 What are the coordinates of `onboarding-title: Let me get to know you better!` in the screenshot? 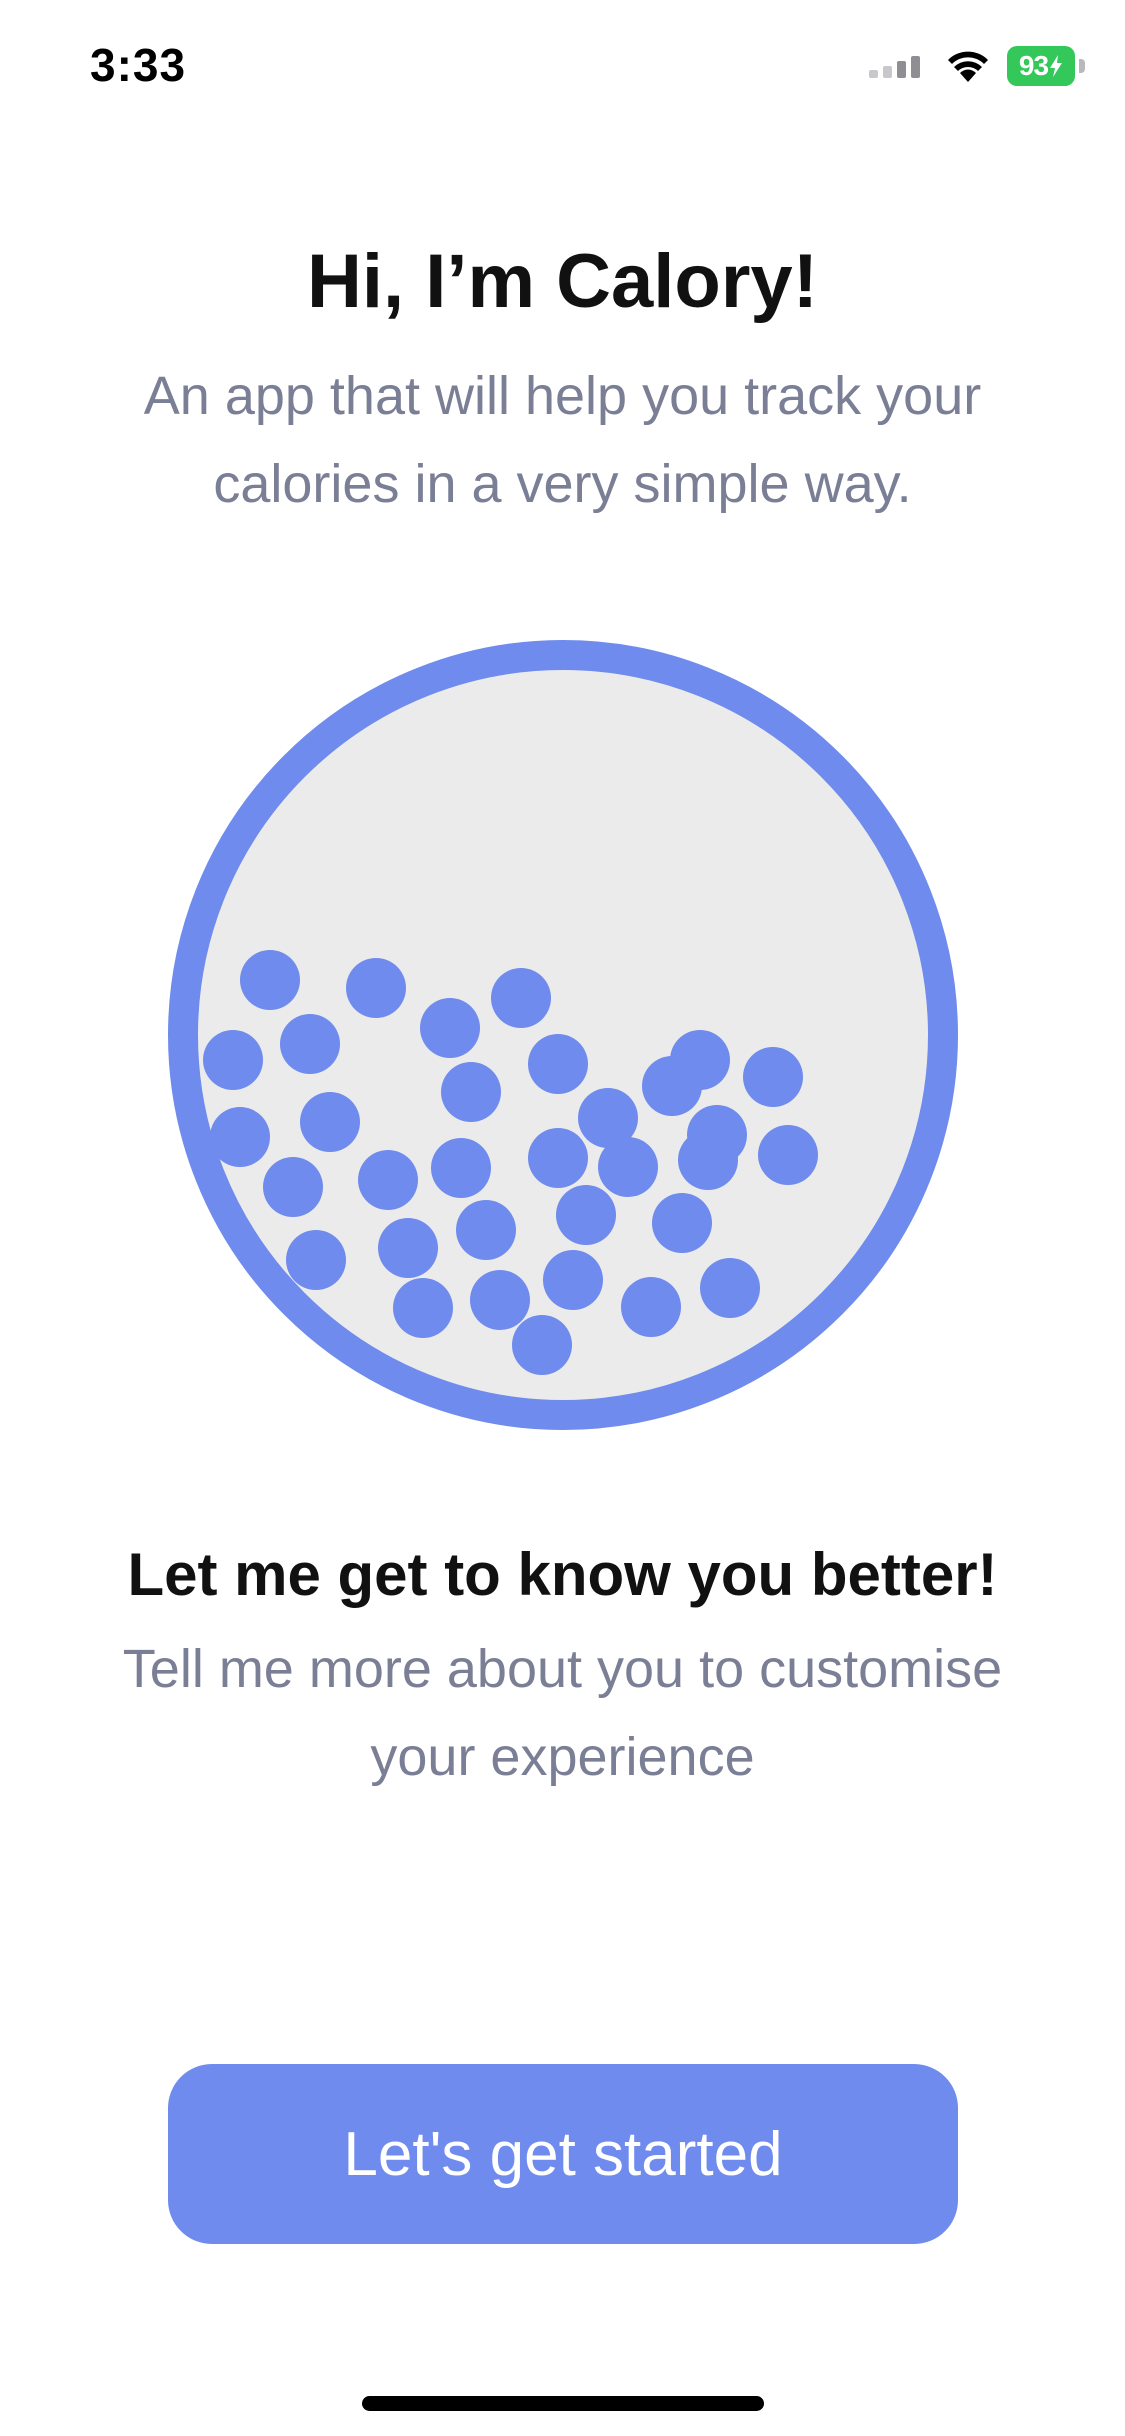 It's located at (562, 1574).